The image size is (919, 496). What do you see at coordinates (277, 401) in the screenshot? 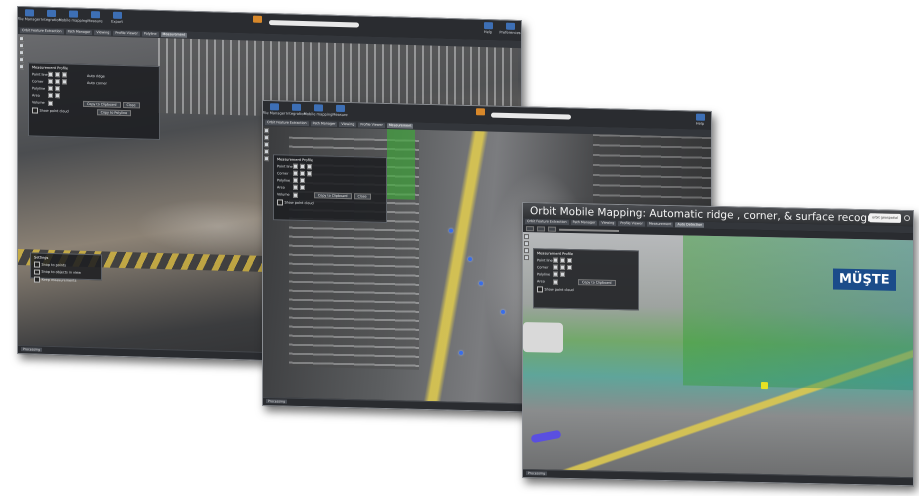
I see `status-text: Processing` at bounding box center [277, 401].